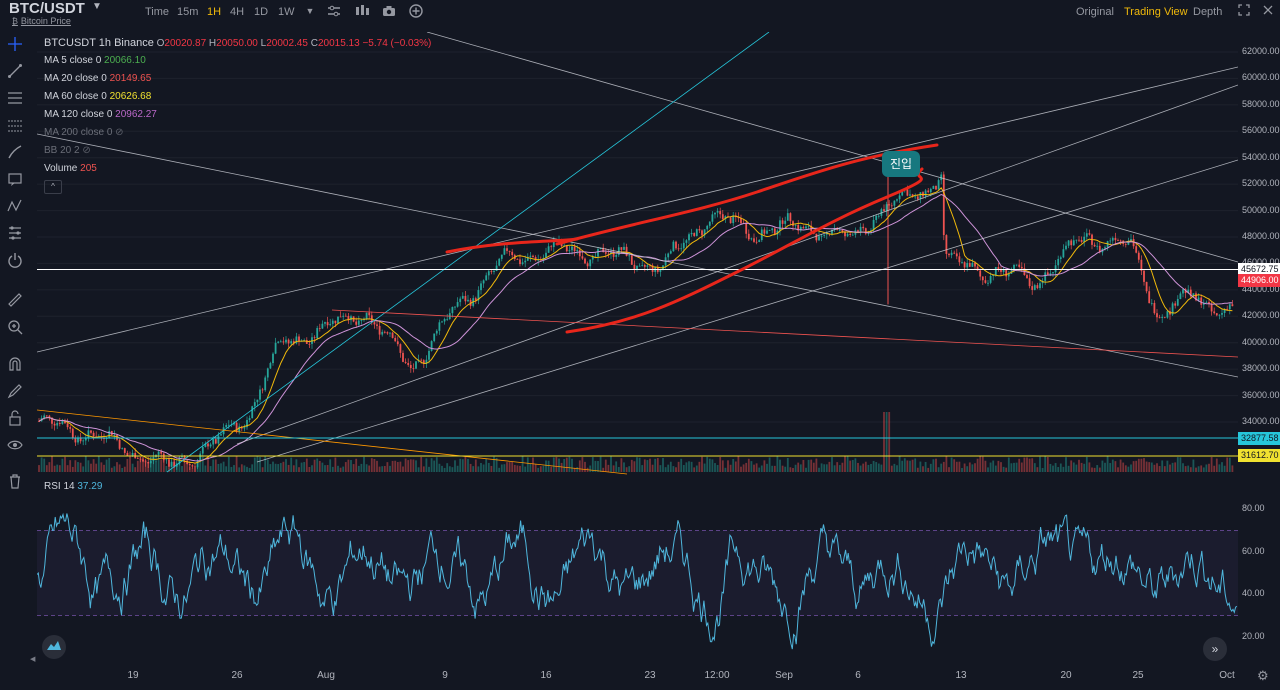  I want to click on trendline-icon, so click(15, 74).